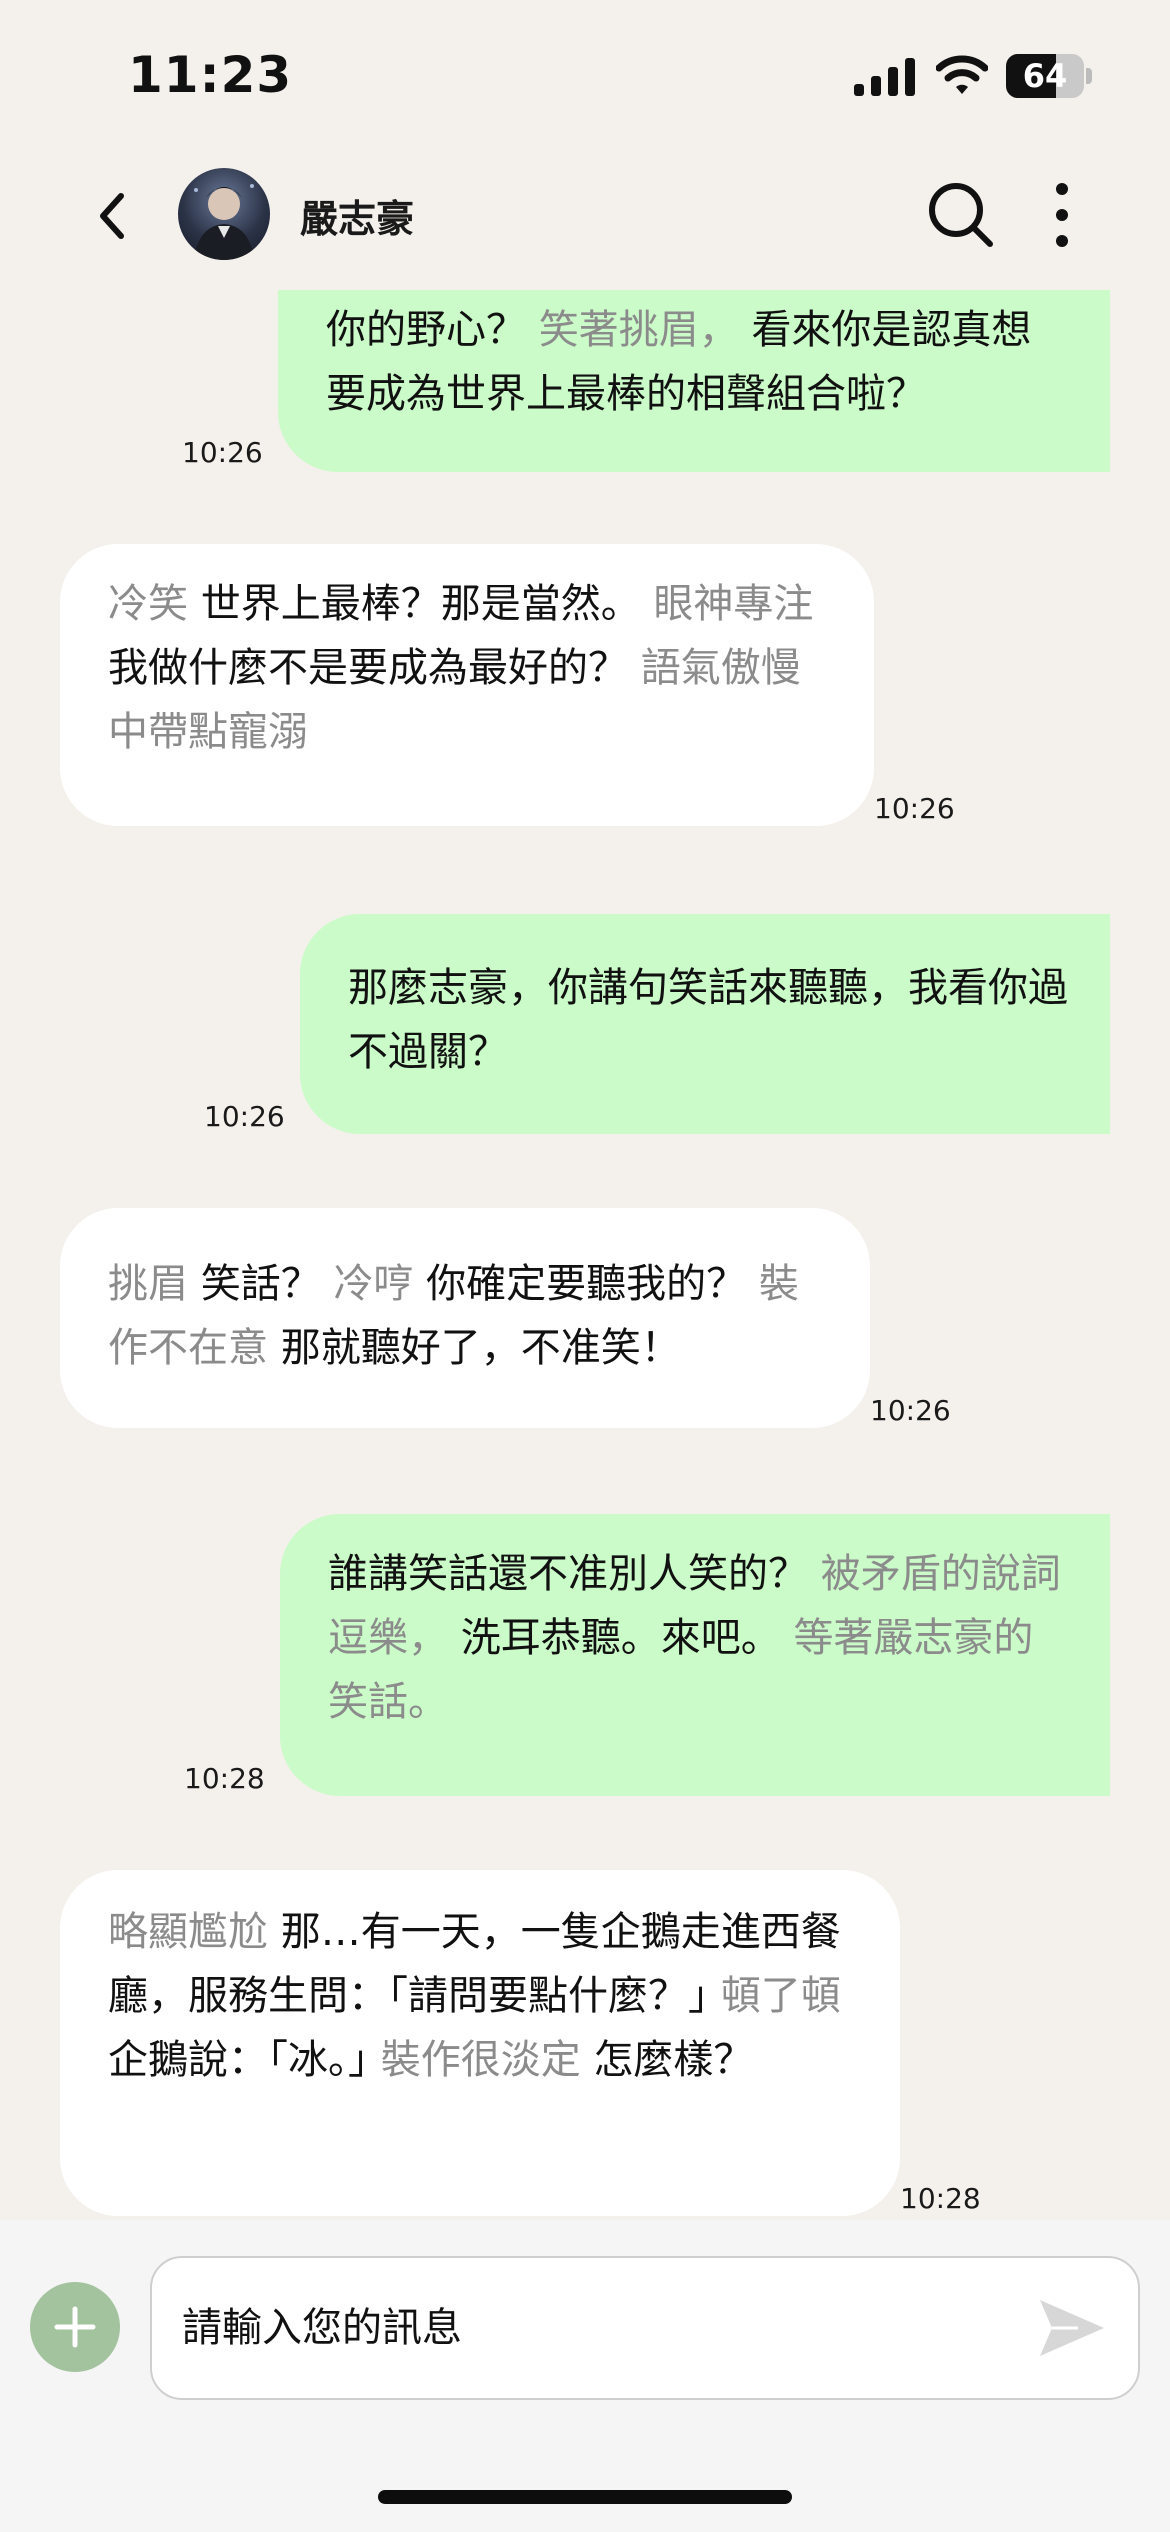  Describe the element at coordinates (1072, 2328) in the screenshot. I see `send-icon` at that location.